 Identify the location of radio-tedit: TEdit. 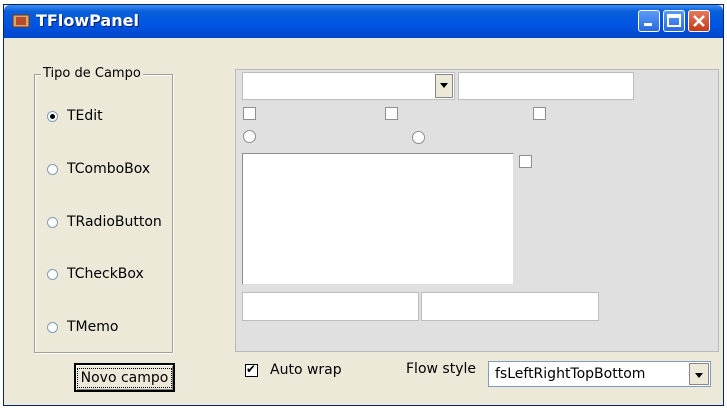
(75, 116).